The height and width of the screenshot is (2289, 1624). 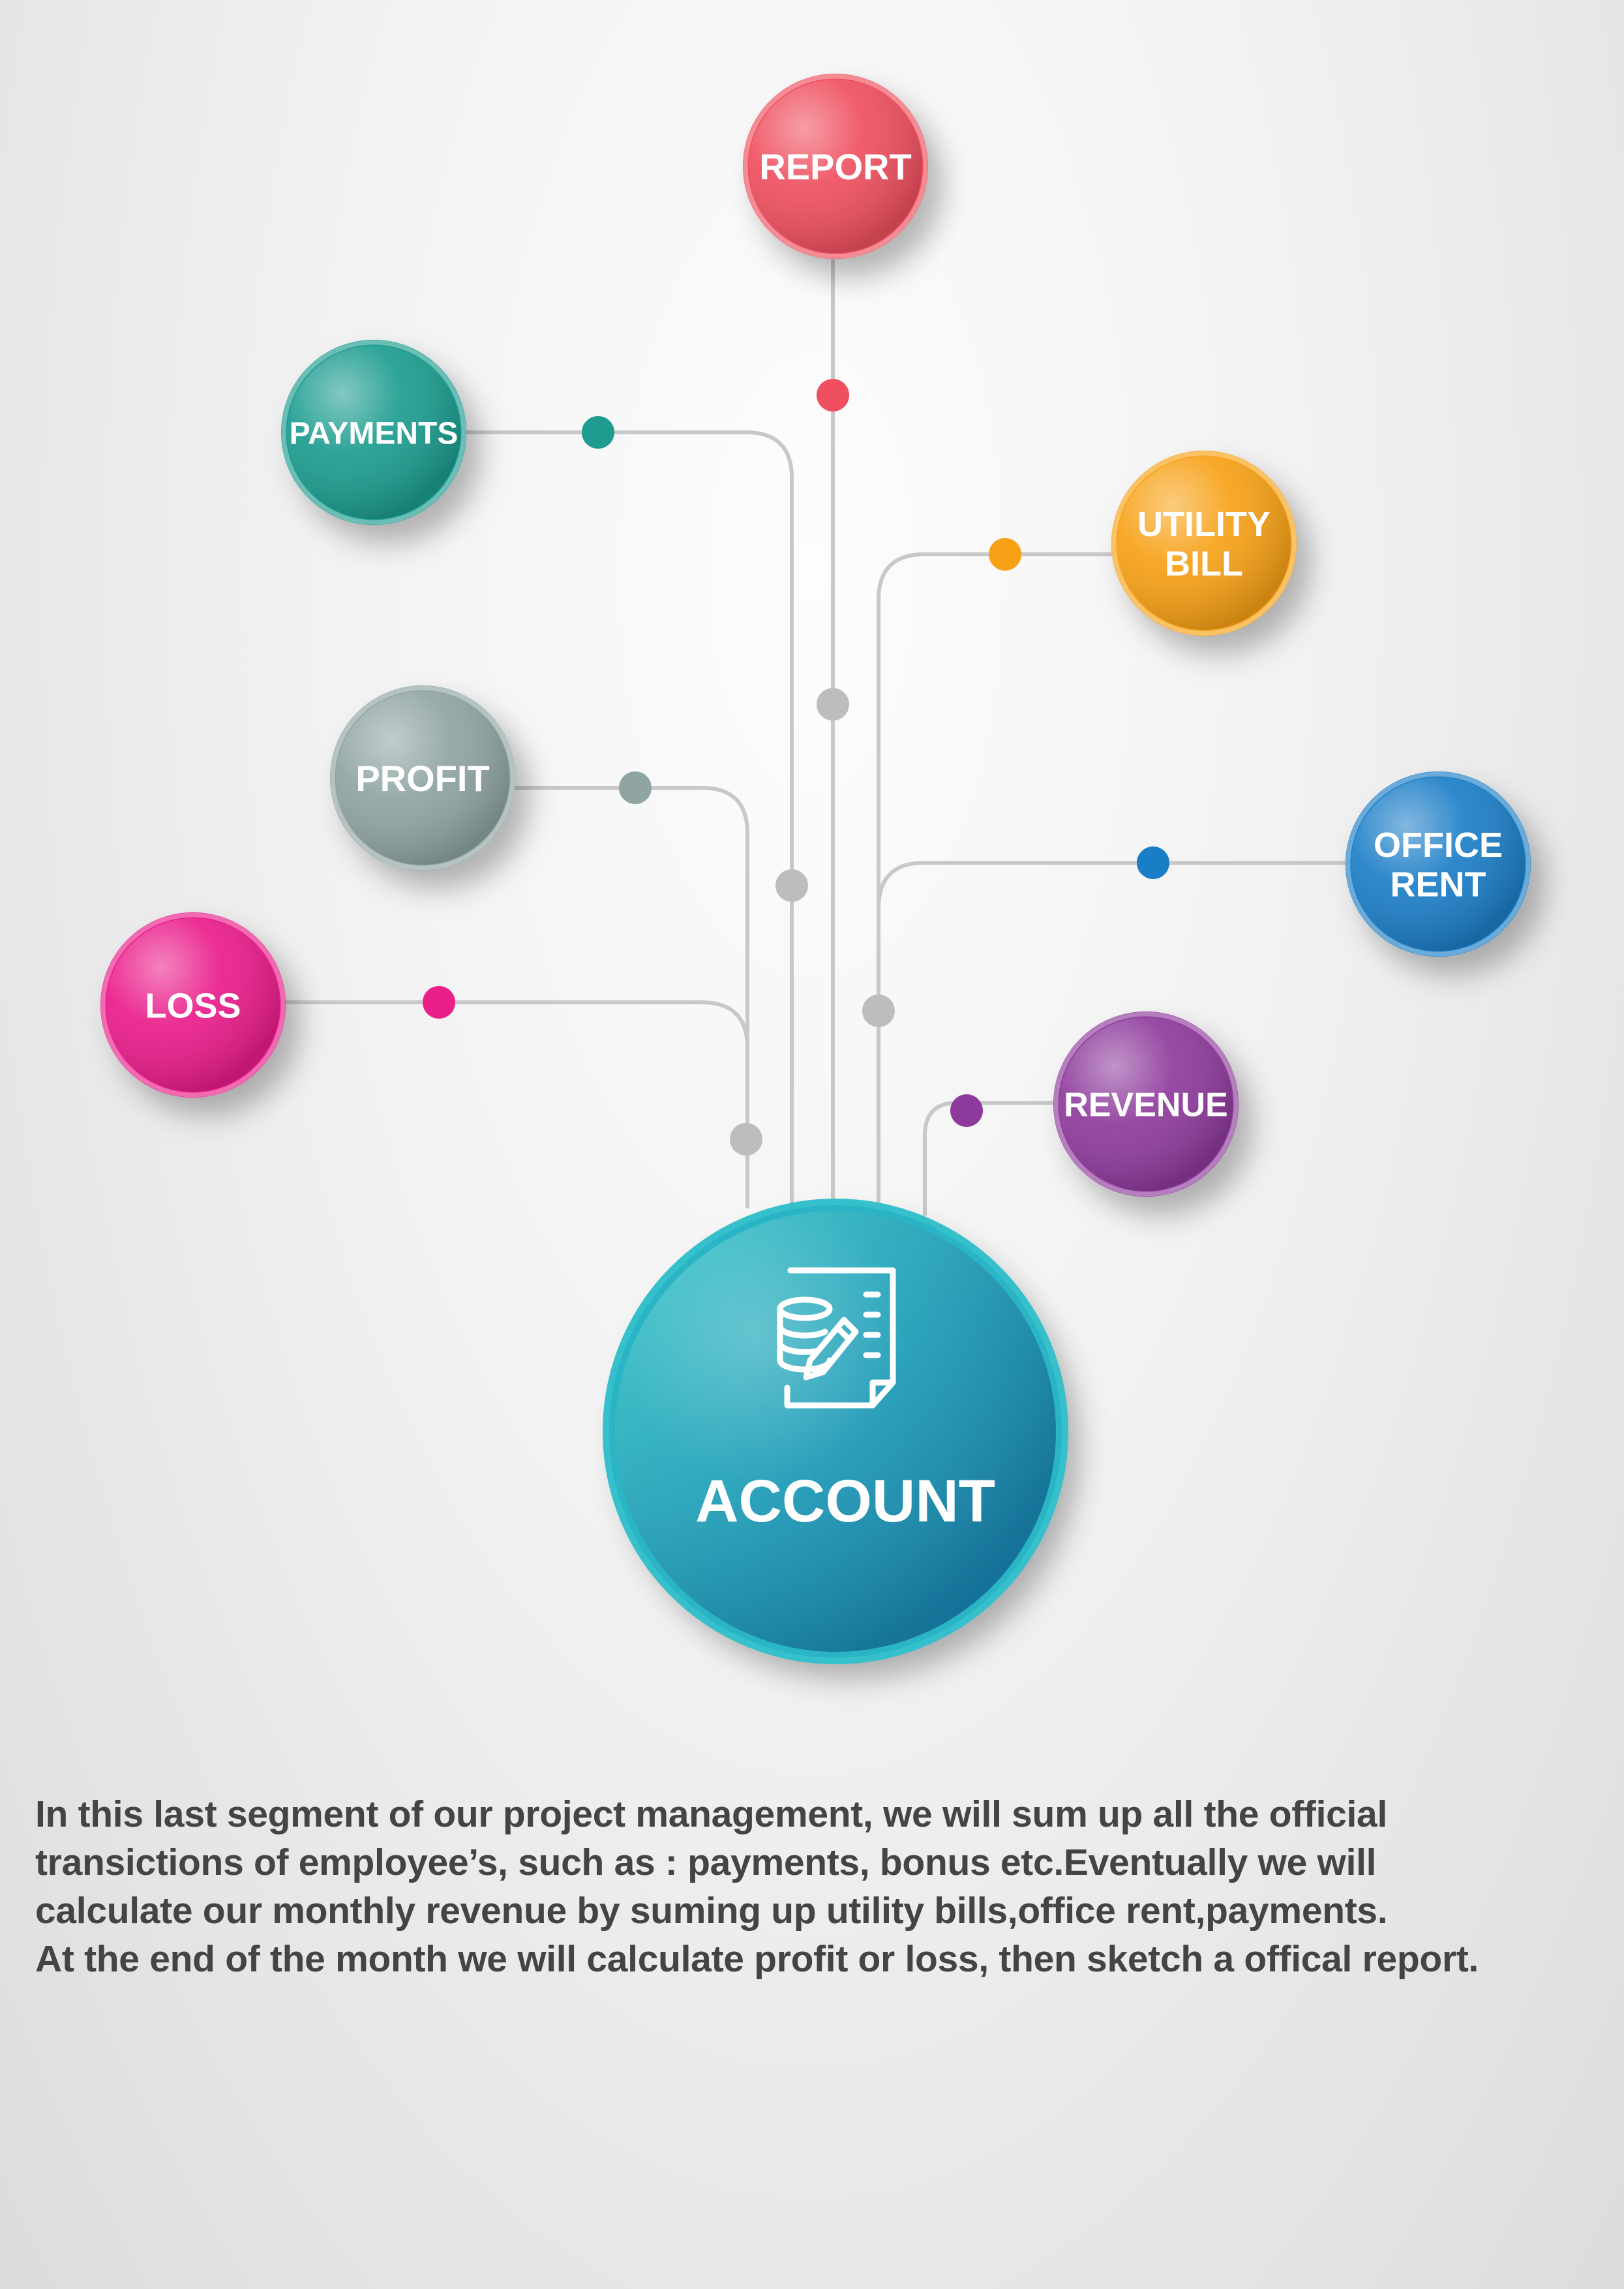 What do you see at coordinates (845, 1501) in the screenshot?
I see `account-label: ACCOUNT` at bounding box center [845, 1501].